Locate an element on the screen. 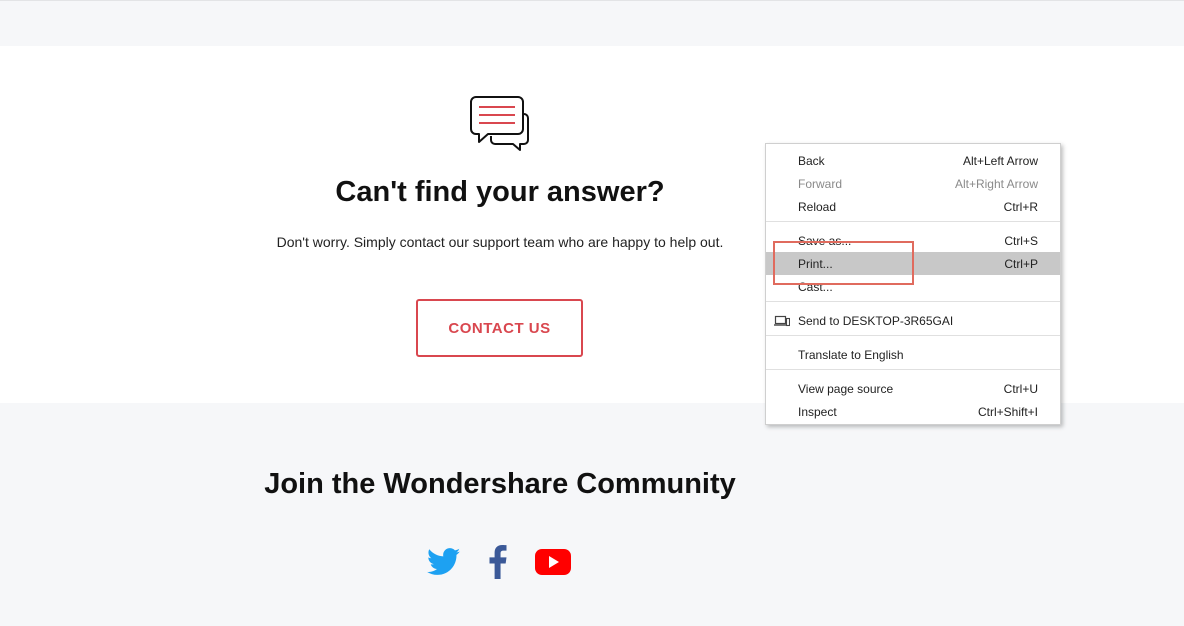  menu-item-reload: Reload Ctrl+R is located at coordinates (913, 206).